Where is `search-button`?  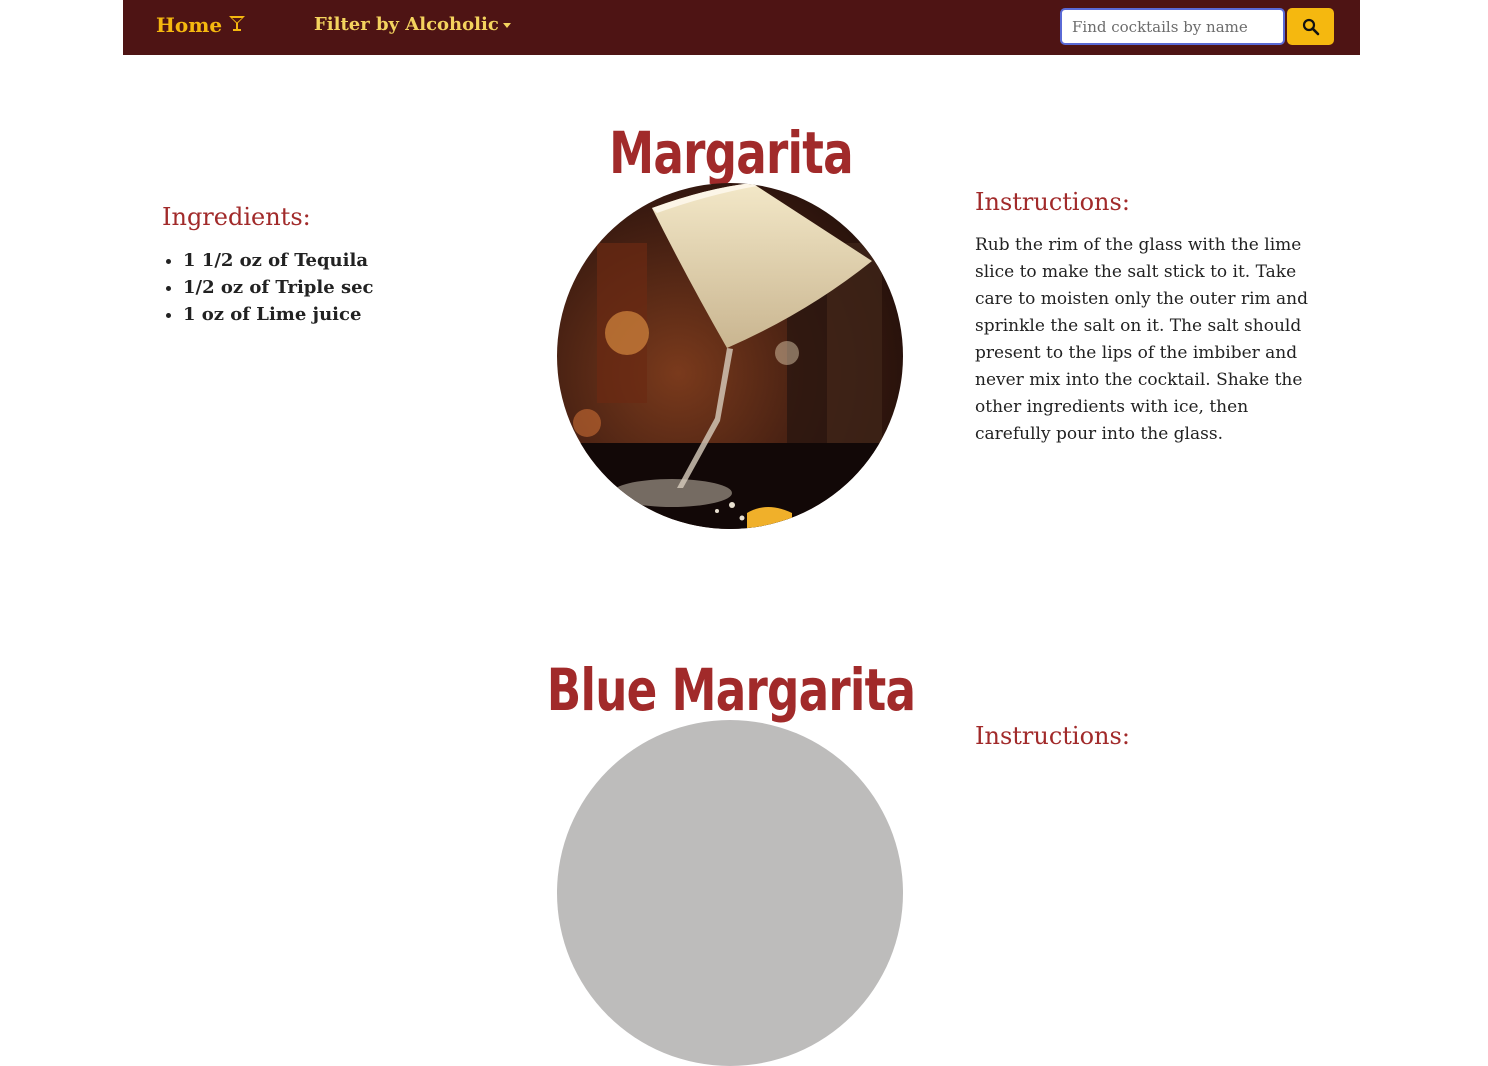
search-button is located at coordinates (1310, 26).